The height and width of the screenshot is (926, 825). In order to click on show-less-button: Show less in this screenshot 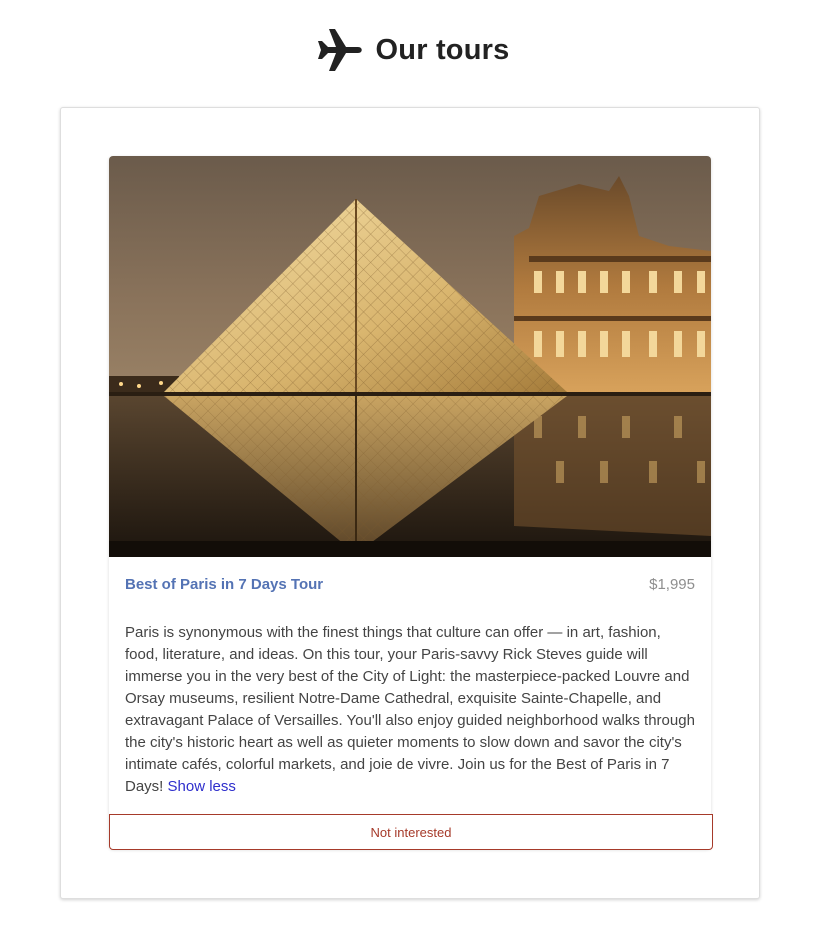, I will do `click(202, 787)`.